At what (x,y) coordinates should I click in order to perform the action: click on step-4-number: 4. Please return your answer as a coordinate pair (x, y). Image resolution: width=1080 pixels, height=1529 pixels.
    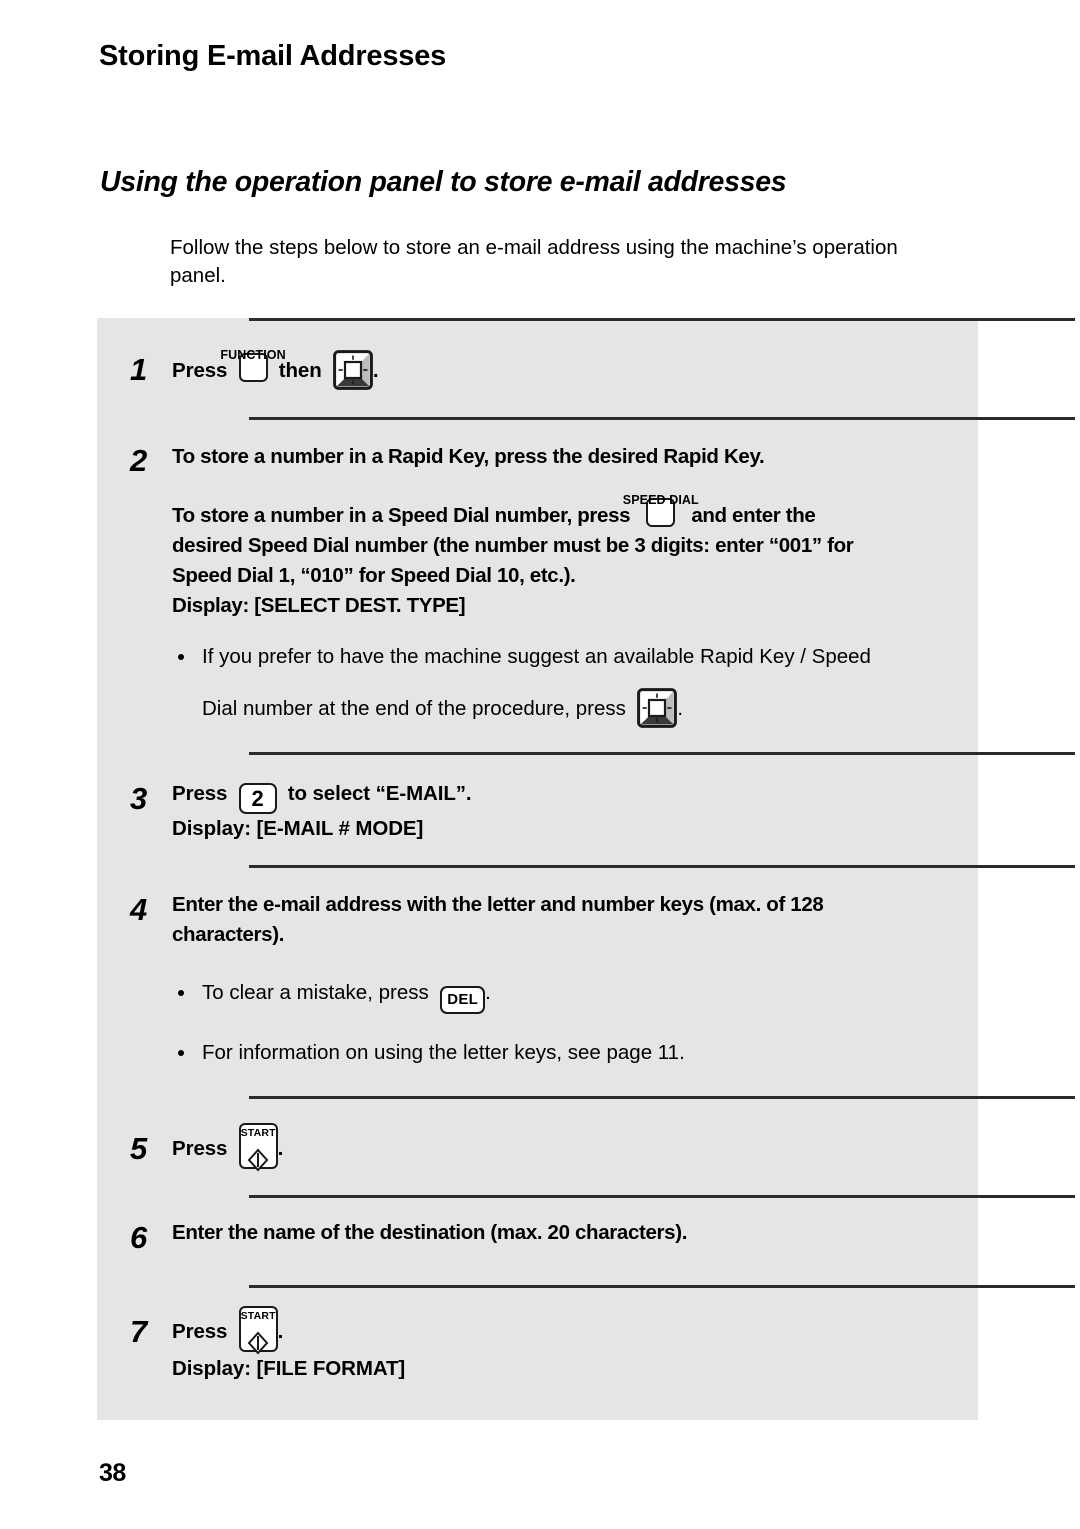
    Looking at the image, I should click on (139, 909).